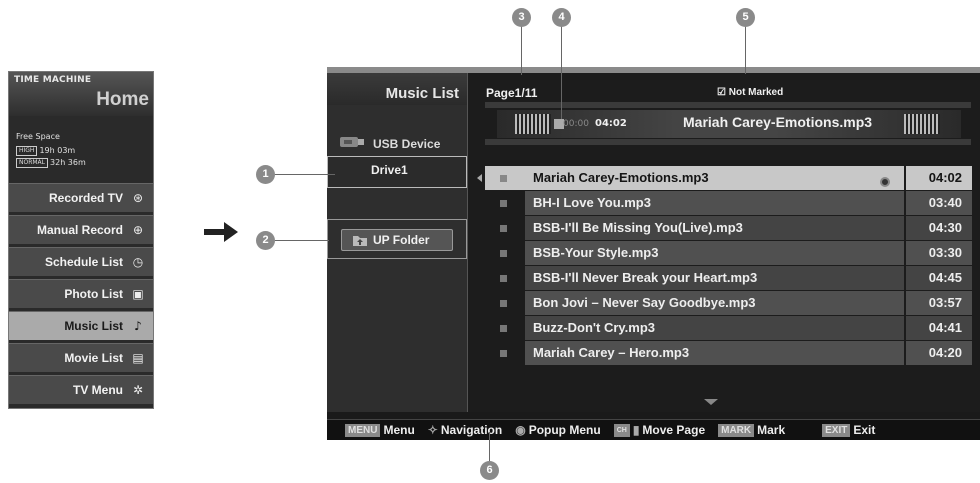 This screenshot has height=483, width=980. What do you see at coordinates (465, 430) in the screenshot?
I see `footer-navigation: ✧ Navigation` at bounding box center [465, 430].